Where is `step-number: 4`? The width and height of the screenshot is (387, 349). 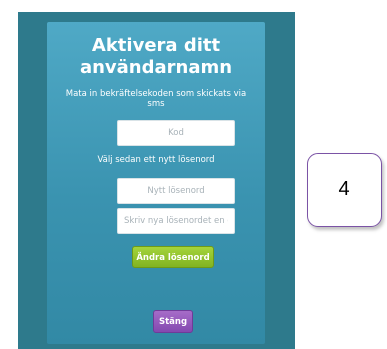 step-number: 4 is located at coordinates (344, 189).